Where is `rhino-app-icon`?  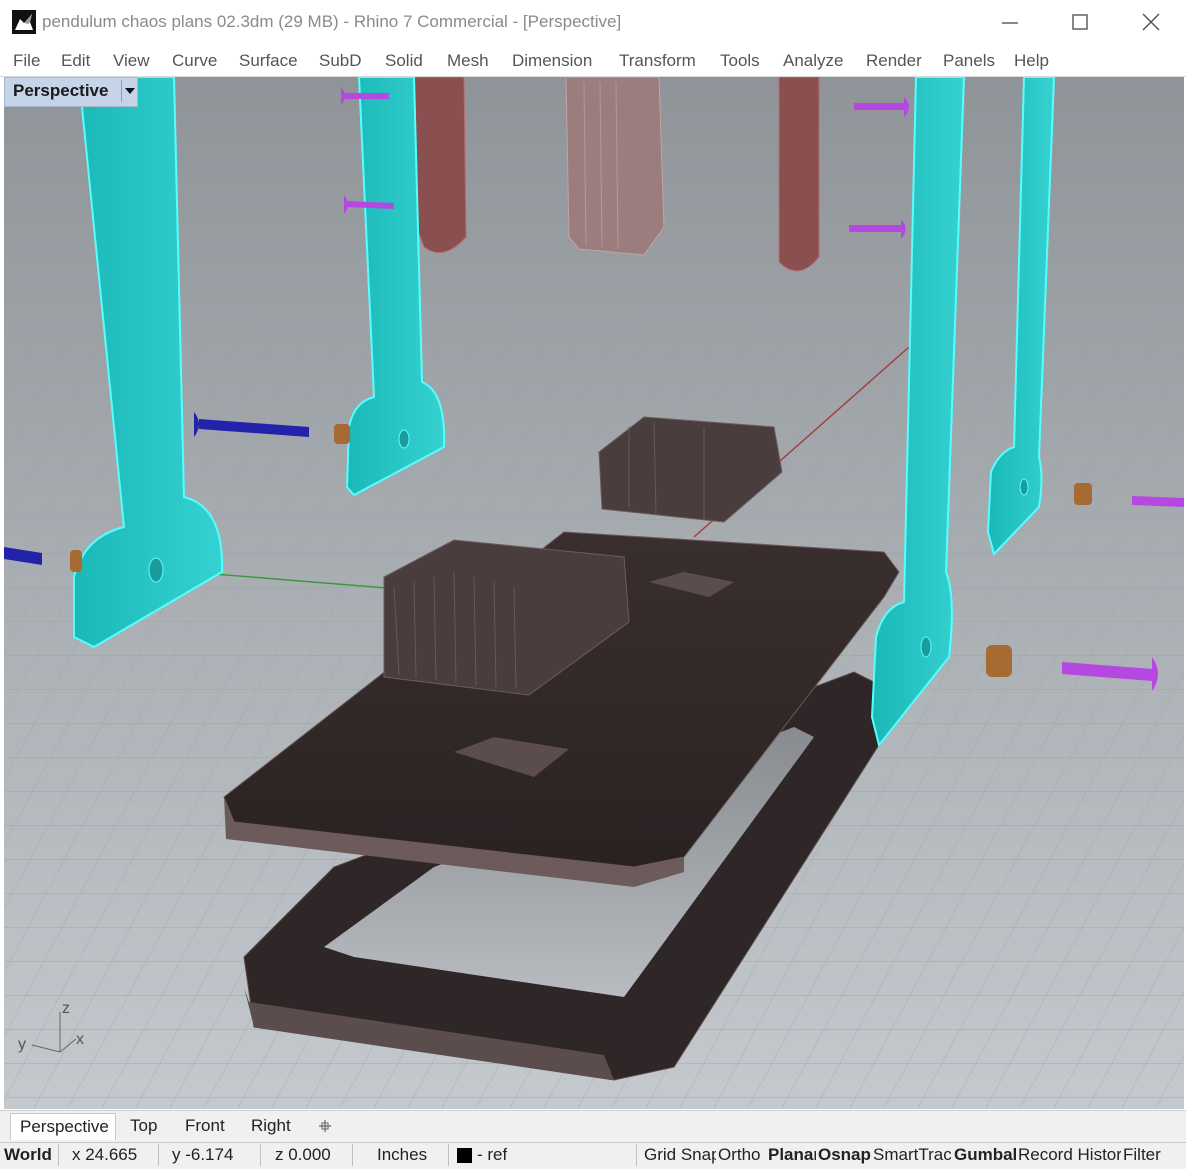
rhino-app-icon is located at coordinates (24, 22).